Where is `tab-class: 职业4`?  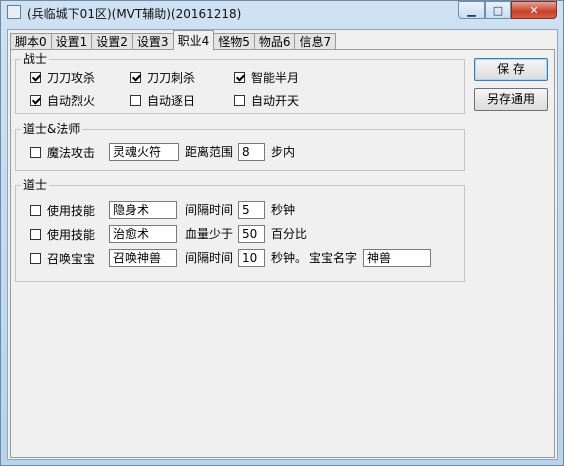
tab-class: 职业4 is located at coordinates (193, 40).